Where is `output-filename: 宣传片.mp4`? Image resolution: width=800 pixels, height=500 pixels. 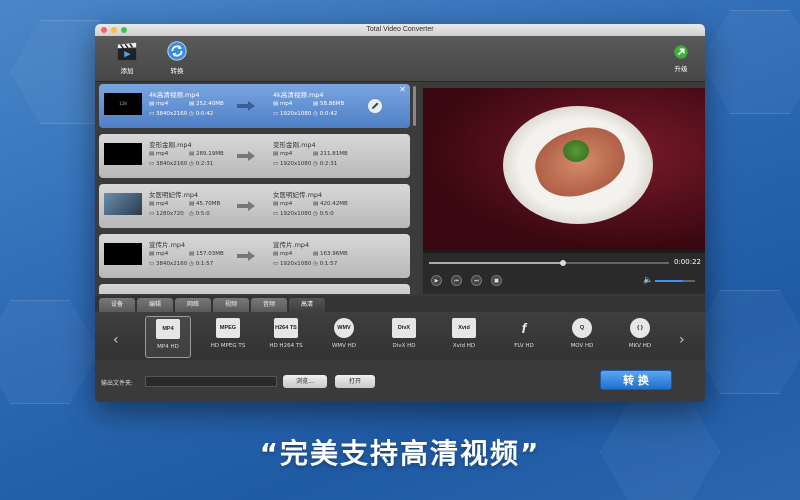 output-filename: 宣传片.mp4 is located at coordinates (291, 245).